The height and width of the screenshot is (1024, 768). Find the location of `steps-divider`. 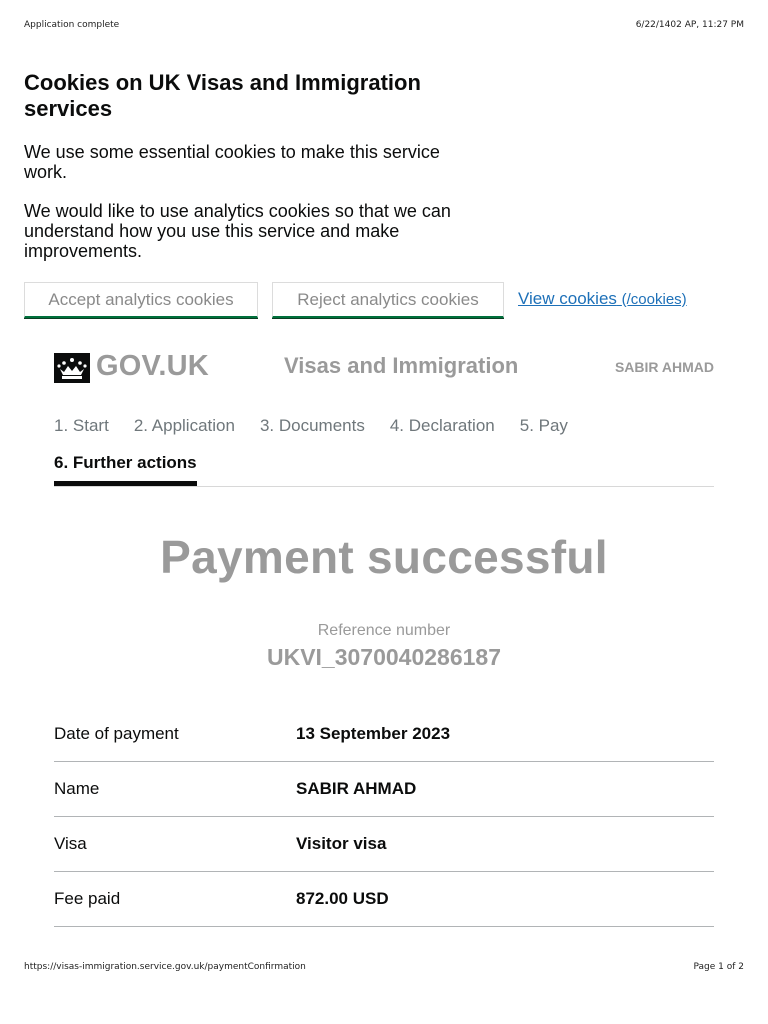

steps-divider is located at coordinates (384, 486).